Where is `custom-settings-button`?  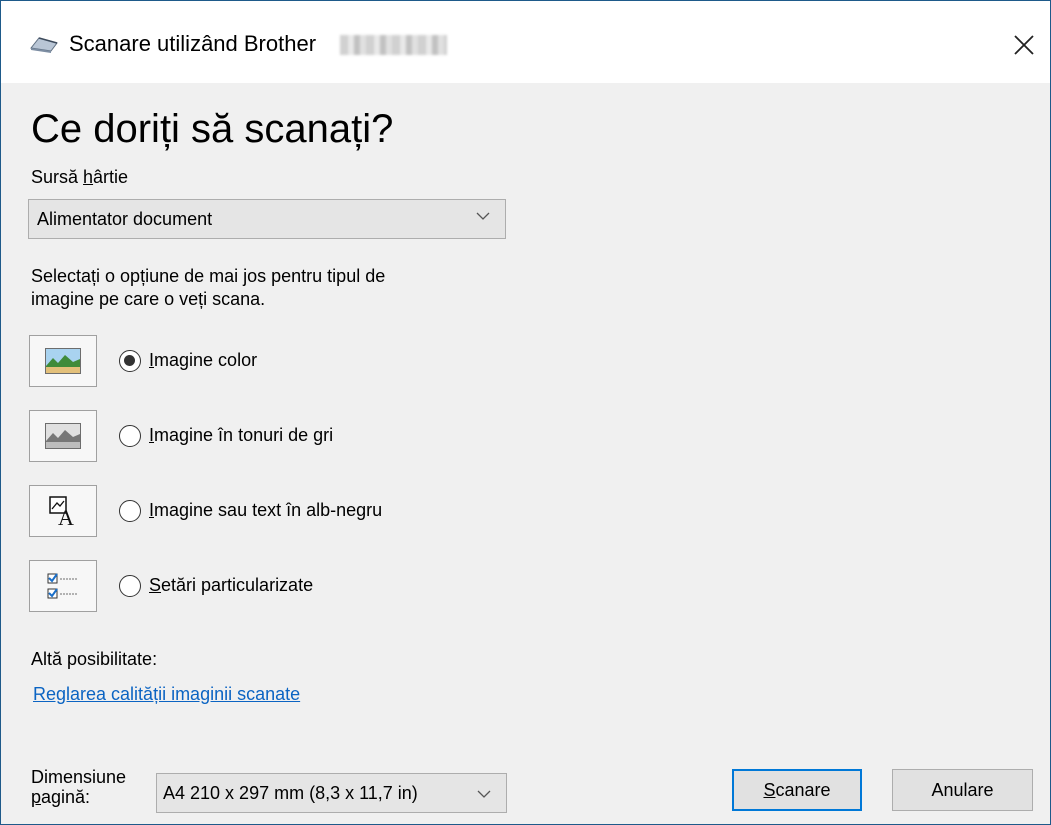 custom-settings-button is located at coordinates (63, 586).